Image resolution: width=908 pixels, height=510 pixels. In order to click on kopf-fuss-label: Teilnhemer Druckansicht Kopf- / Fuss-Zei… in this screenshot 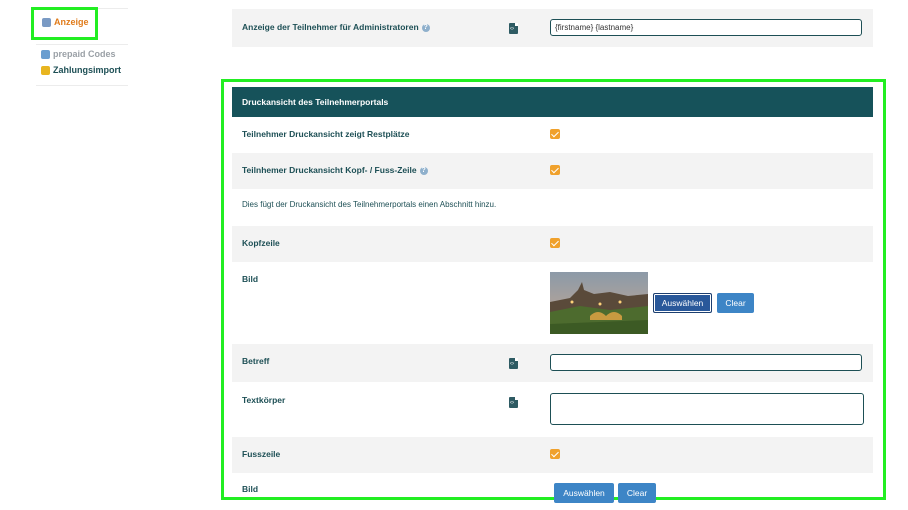, I will do `click(329, 170)`.